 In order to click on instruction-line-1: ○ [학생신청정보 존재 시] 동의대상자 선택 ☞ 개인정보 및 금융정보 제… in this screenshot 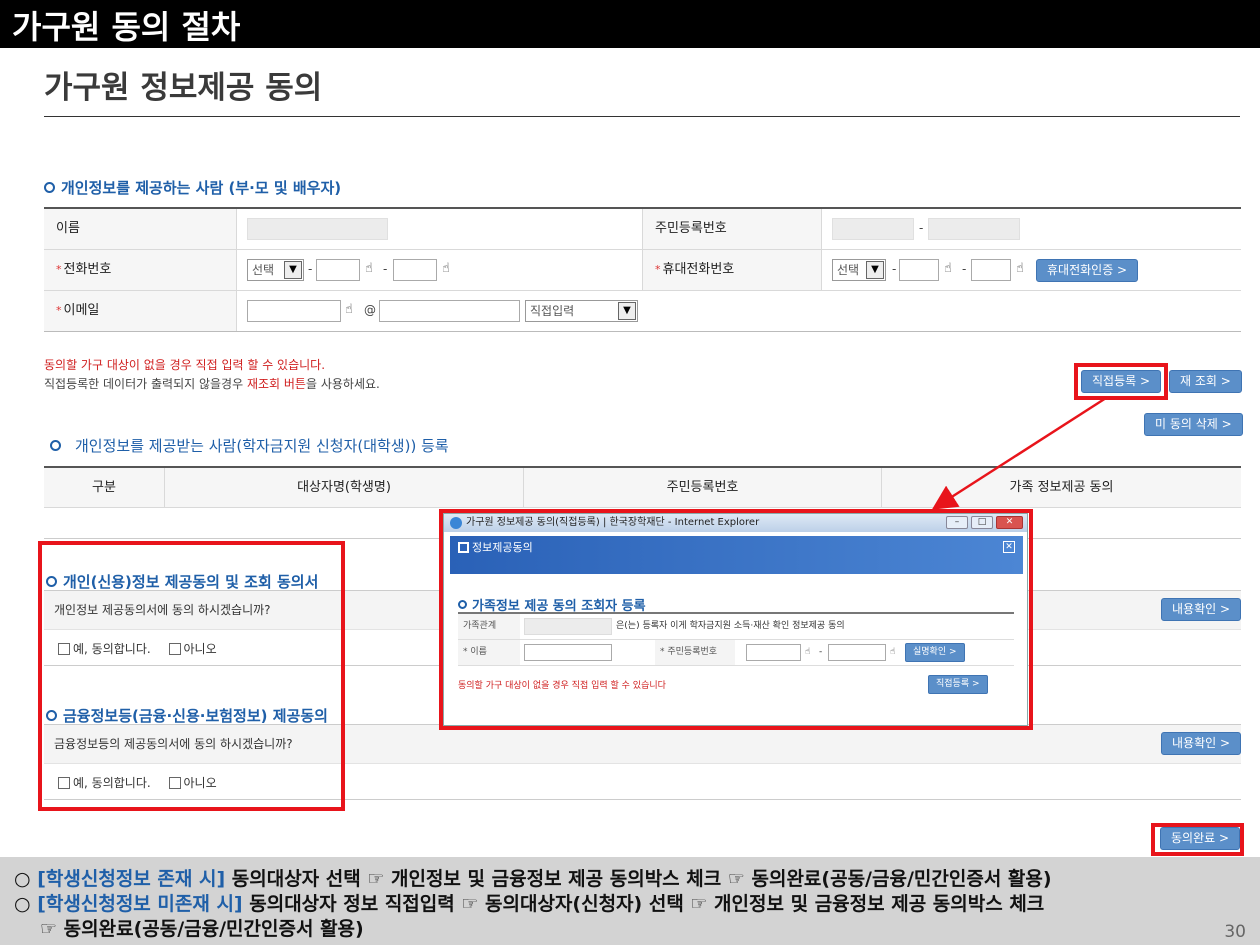, I will do `click(533, 879)`.